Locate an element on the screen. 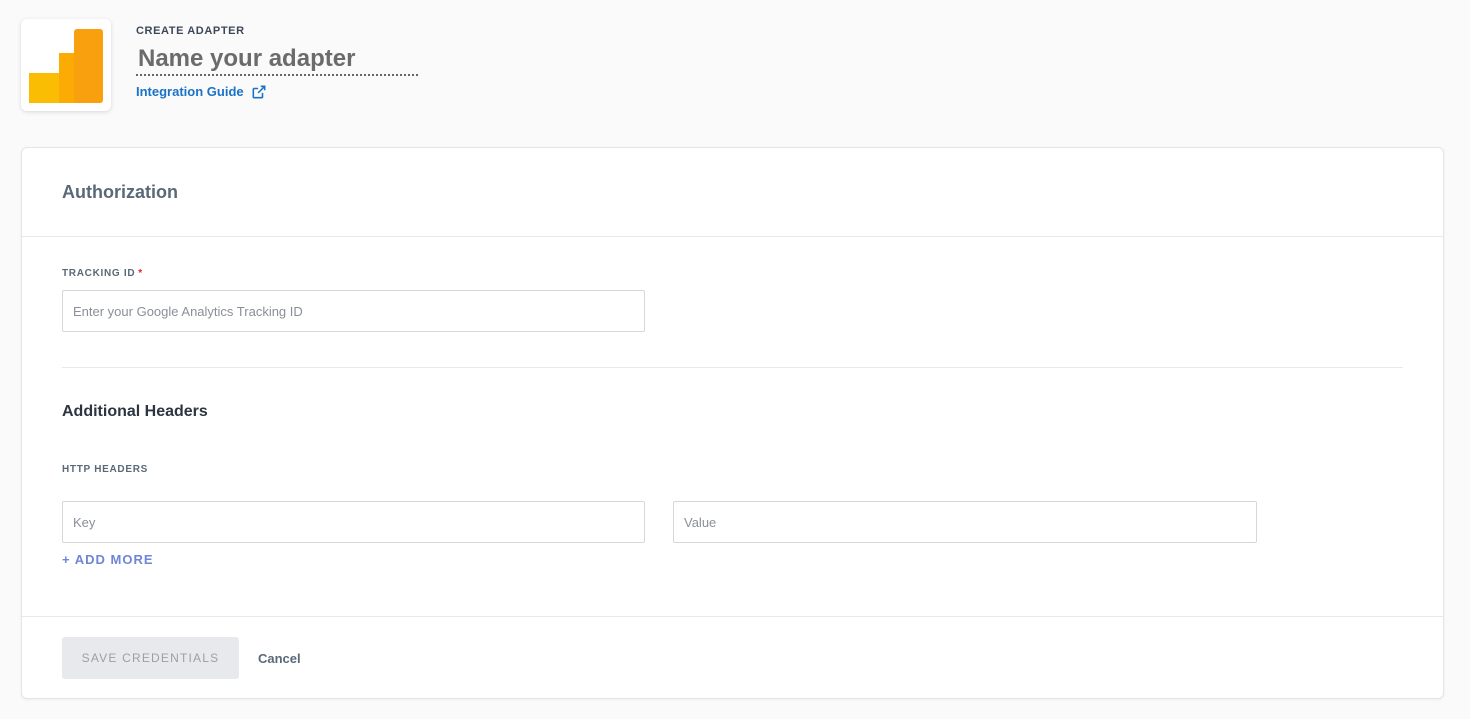 The image size is (1470, 719). additional-headers-title: Additional Headers is located at coordinates (135, 411).